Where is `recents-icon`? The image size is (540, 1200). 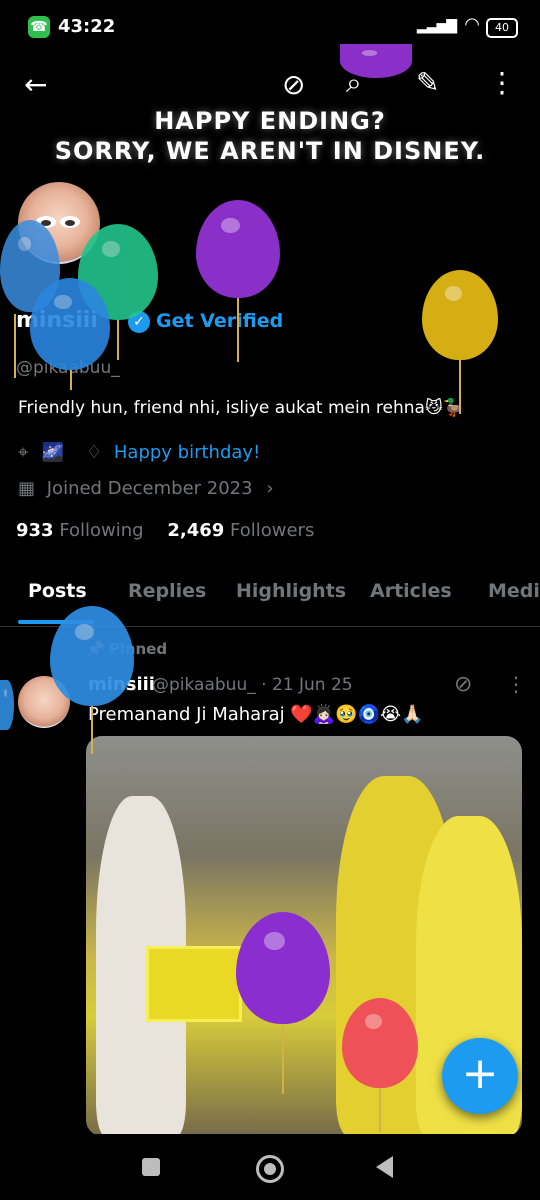 recents-icon is located at coordinates (151, 1167).